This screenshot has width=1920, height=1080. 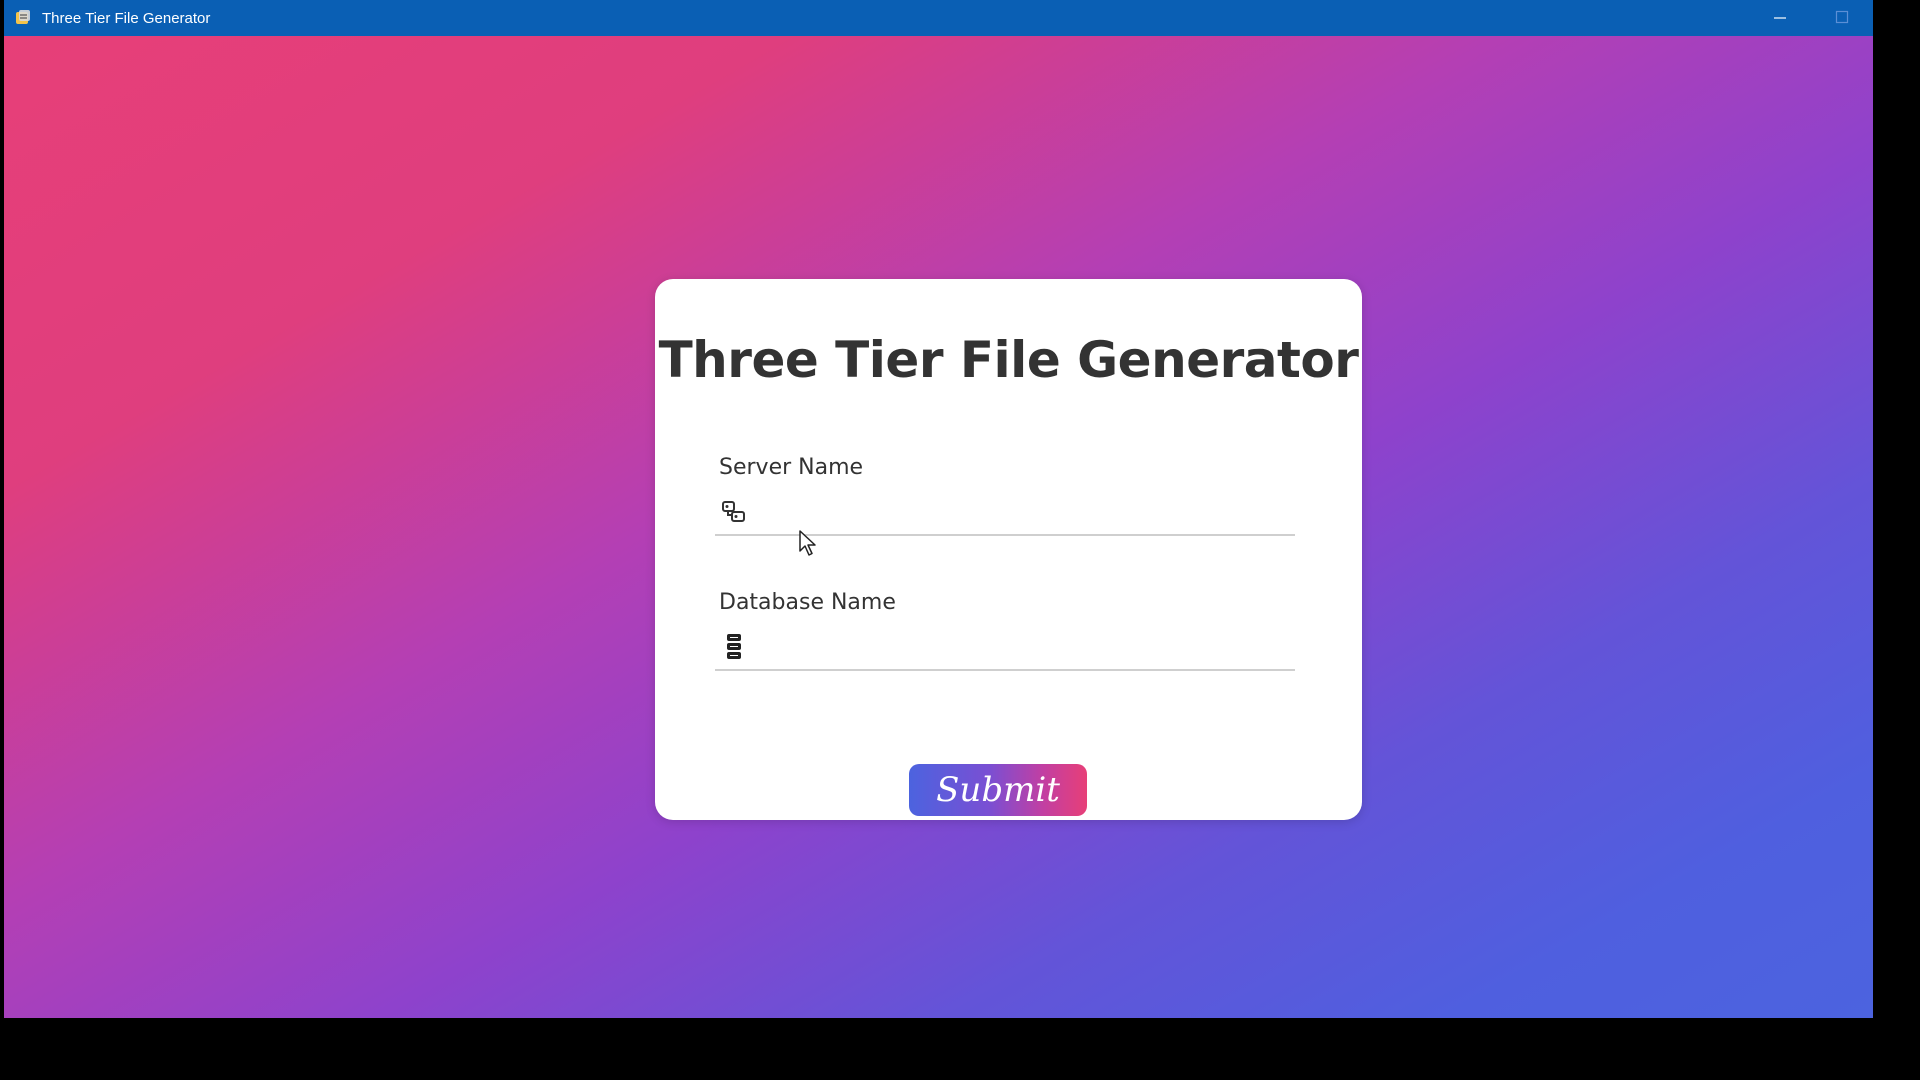 What do you see at coordinates (807, 602) in the screenshot?
I see `database-name-label: Database Name` at bounding box center [807, 602].